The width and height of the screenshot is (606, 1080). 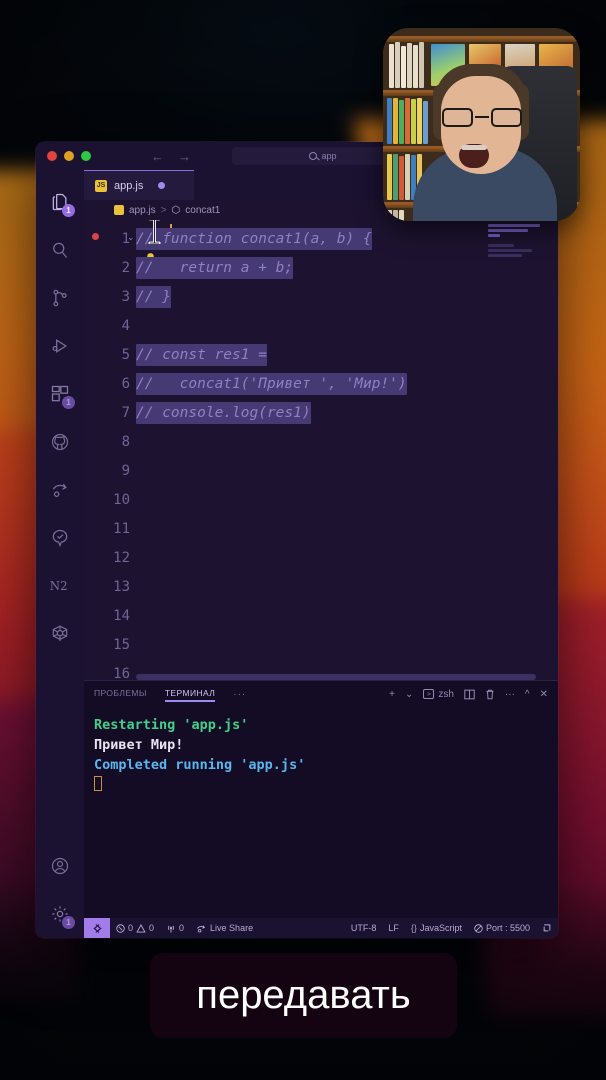 I want to click on split-icon, so click(x=469, y=694).